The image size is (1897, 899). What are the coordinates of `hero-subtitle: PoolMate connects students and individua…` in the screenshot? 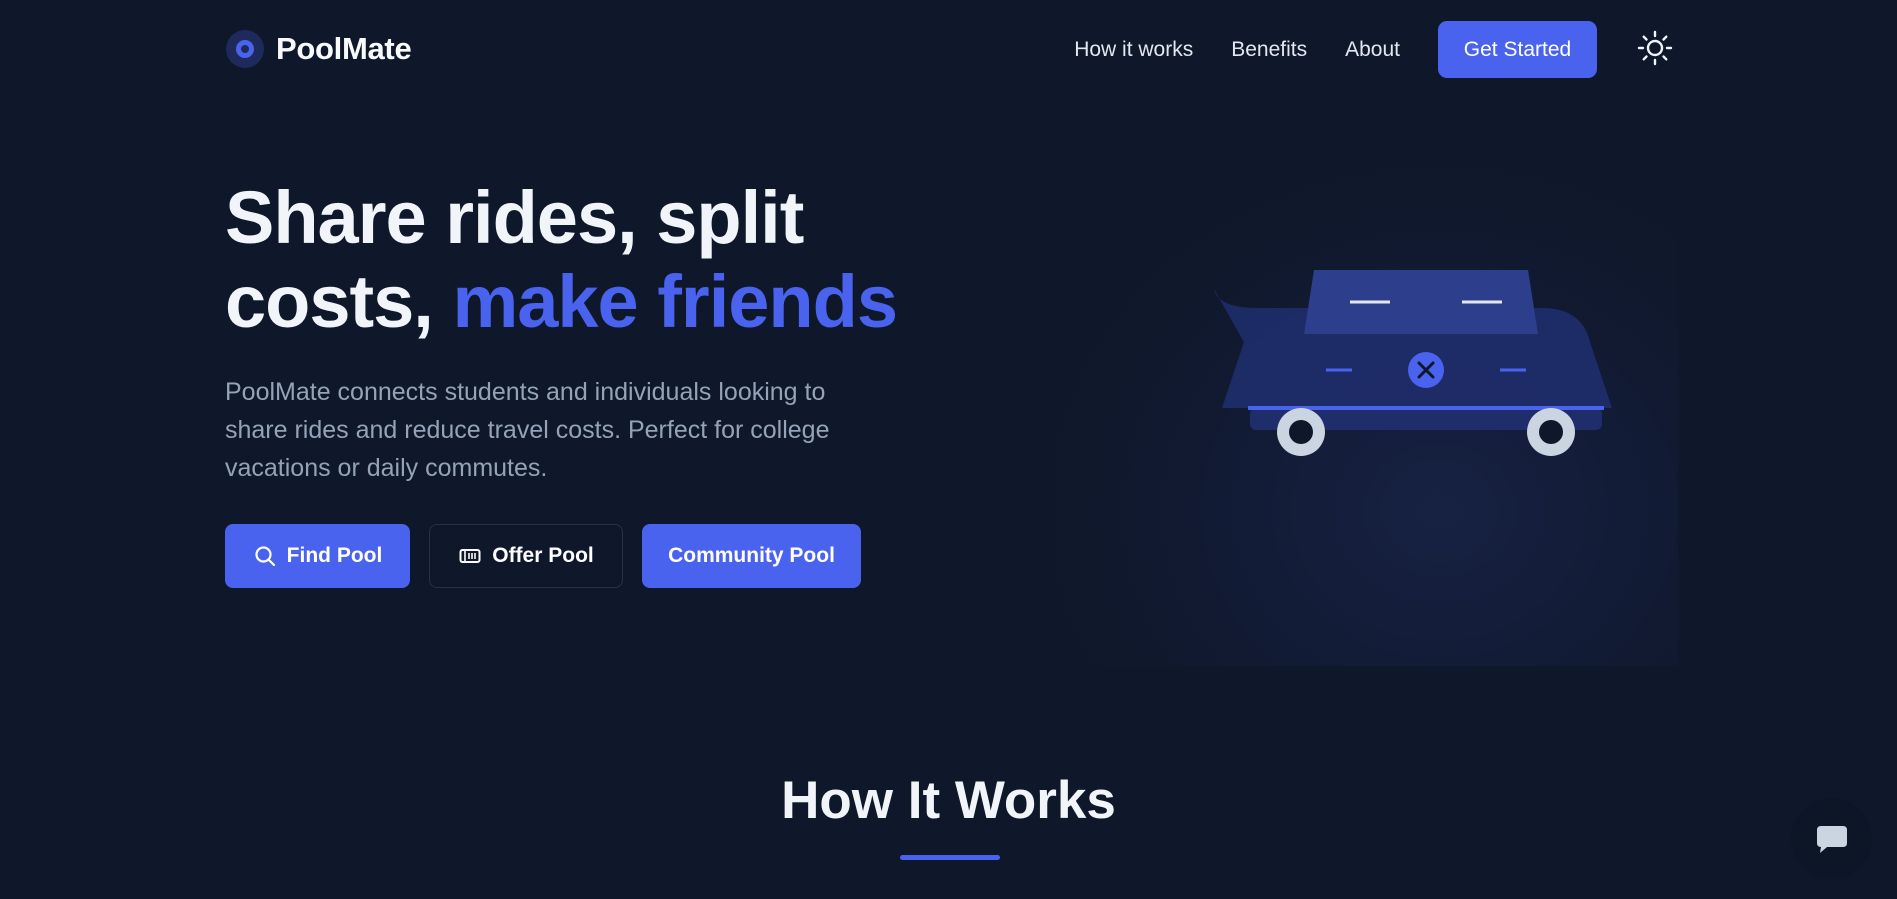 It's located at (527, 430).